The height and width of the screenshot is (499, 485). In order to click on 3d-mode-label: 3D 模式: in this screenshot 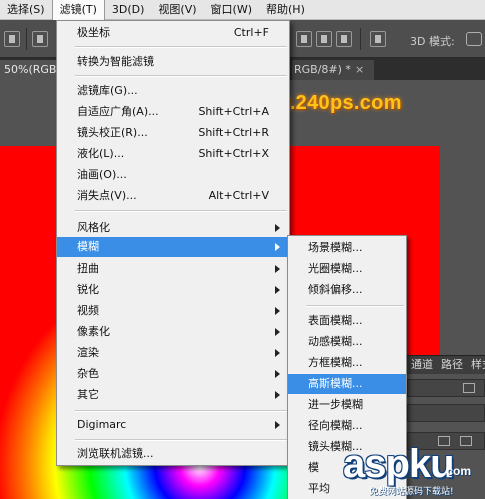, I will do `click(432, 41)`.